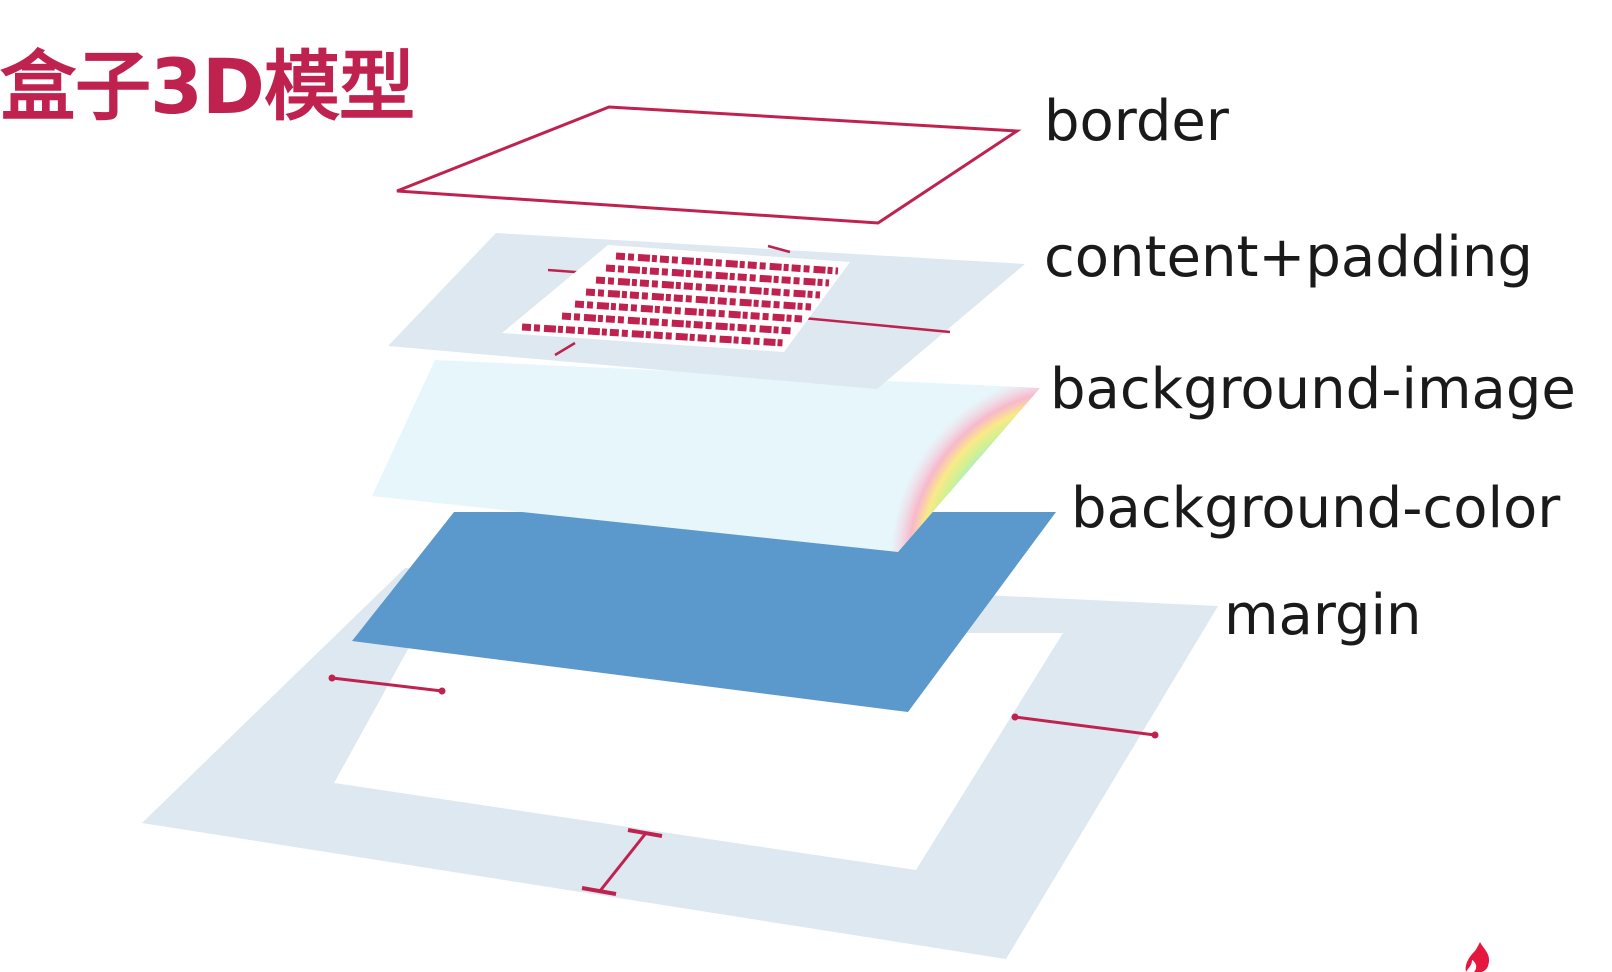  I want to click on label-content-padding: content+padding, so click(1288, 257).